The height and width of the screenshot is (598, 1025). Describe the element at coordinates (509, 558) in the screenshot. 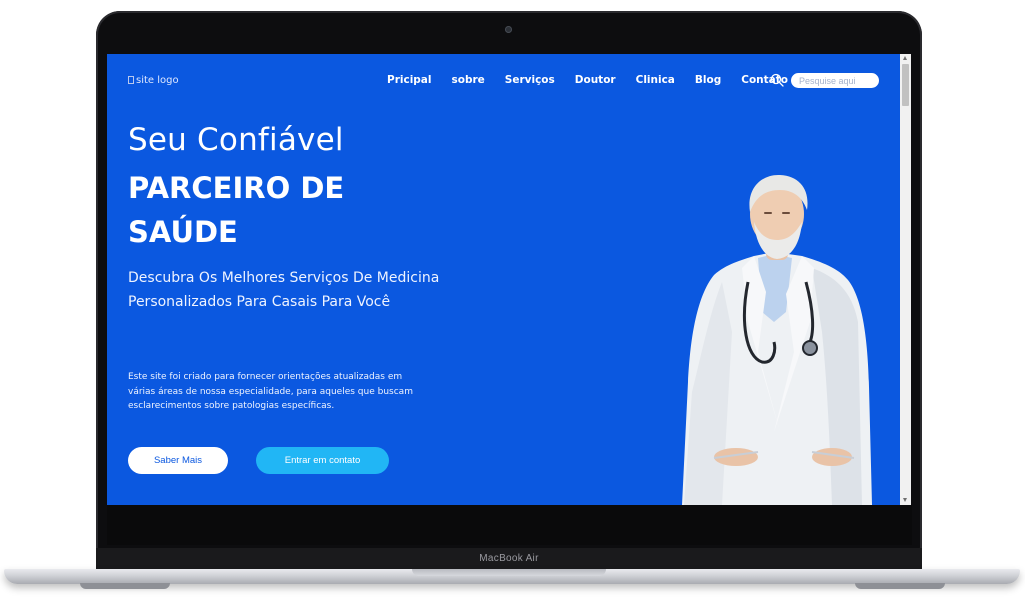

I see `laptop-model-label: MacBook Air` at that location.